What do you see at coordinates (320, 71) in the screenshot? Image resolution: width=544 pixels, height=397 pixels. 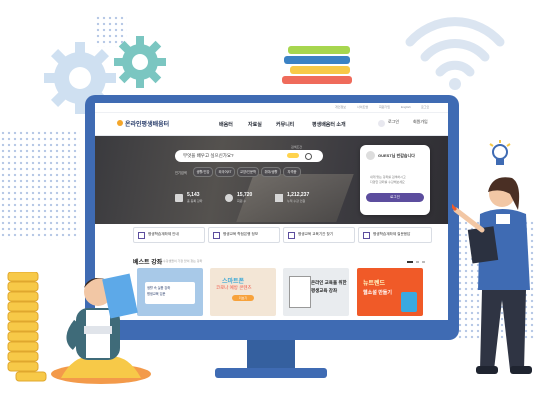 I see `book-stack-icon` at bounding box center [320, 71].